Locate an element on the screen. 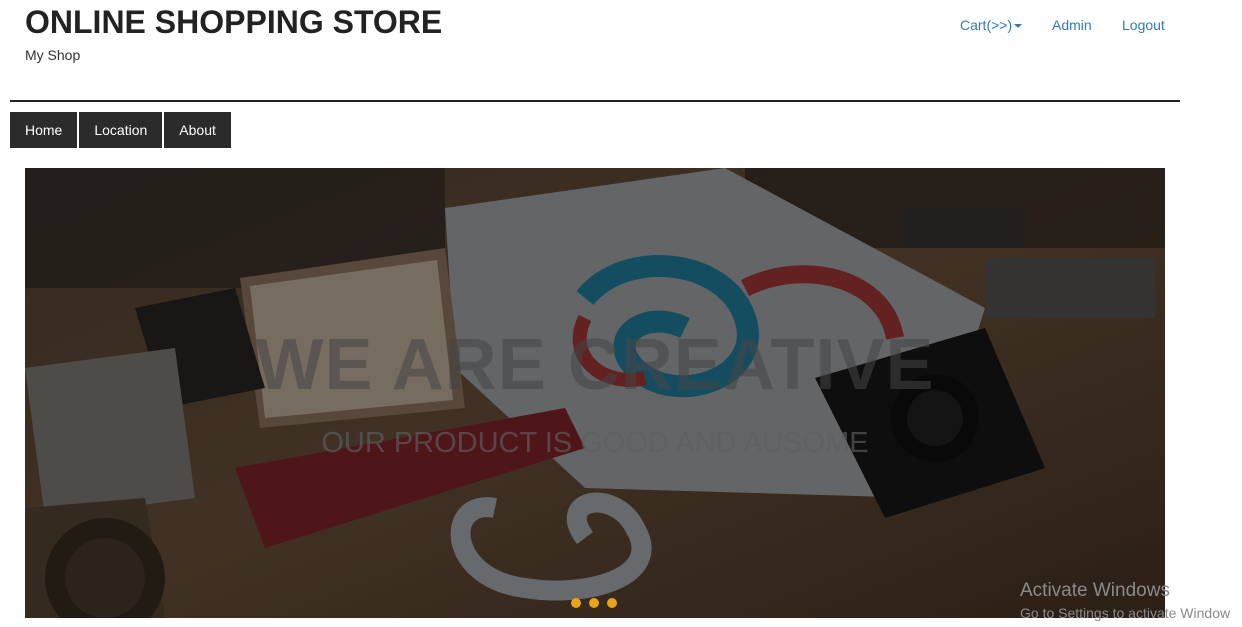 Image resolution: width=1242 pixels, height=627 pixels. site-header: ONLINE SHOPPING STORE My Shop is located at coordinates (233, 33).